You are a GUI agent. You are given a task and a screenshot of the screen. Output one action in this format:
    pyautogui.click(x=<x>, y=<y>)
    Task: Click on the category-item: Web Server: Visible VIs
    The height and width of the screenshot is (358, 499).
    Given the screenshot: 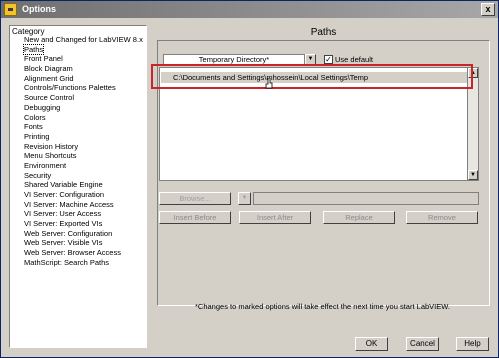 What is the action you would take?
    pyautogui.click(x=83, y=243)
    